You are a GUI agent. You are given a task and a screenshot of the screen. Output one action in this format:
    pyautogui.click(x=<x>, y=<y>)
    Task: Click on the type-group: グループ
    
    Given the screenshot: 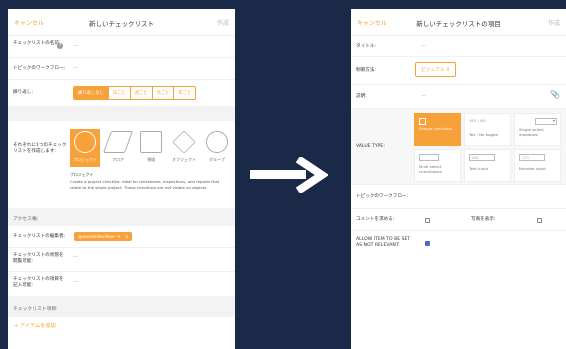 What is the action you would take?
    pyautogui.click(x=217, y=148)
    